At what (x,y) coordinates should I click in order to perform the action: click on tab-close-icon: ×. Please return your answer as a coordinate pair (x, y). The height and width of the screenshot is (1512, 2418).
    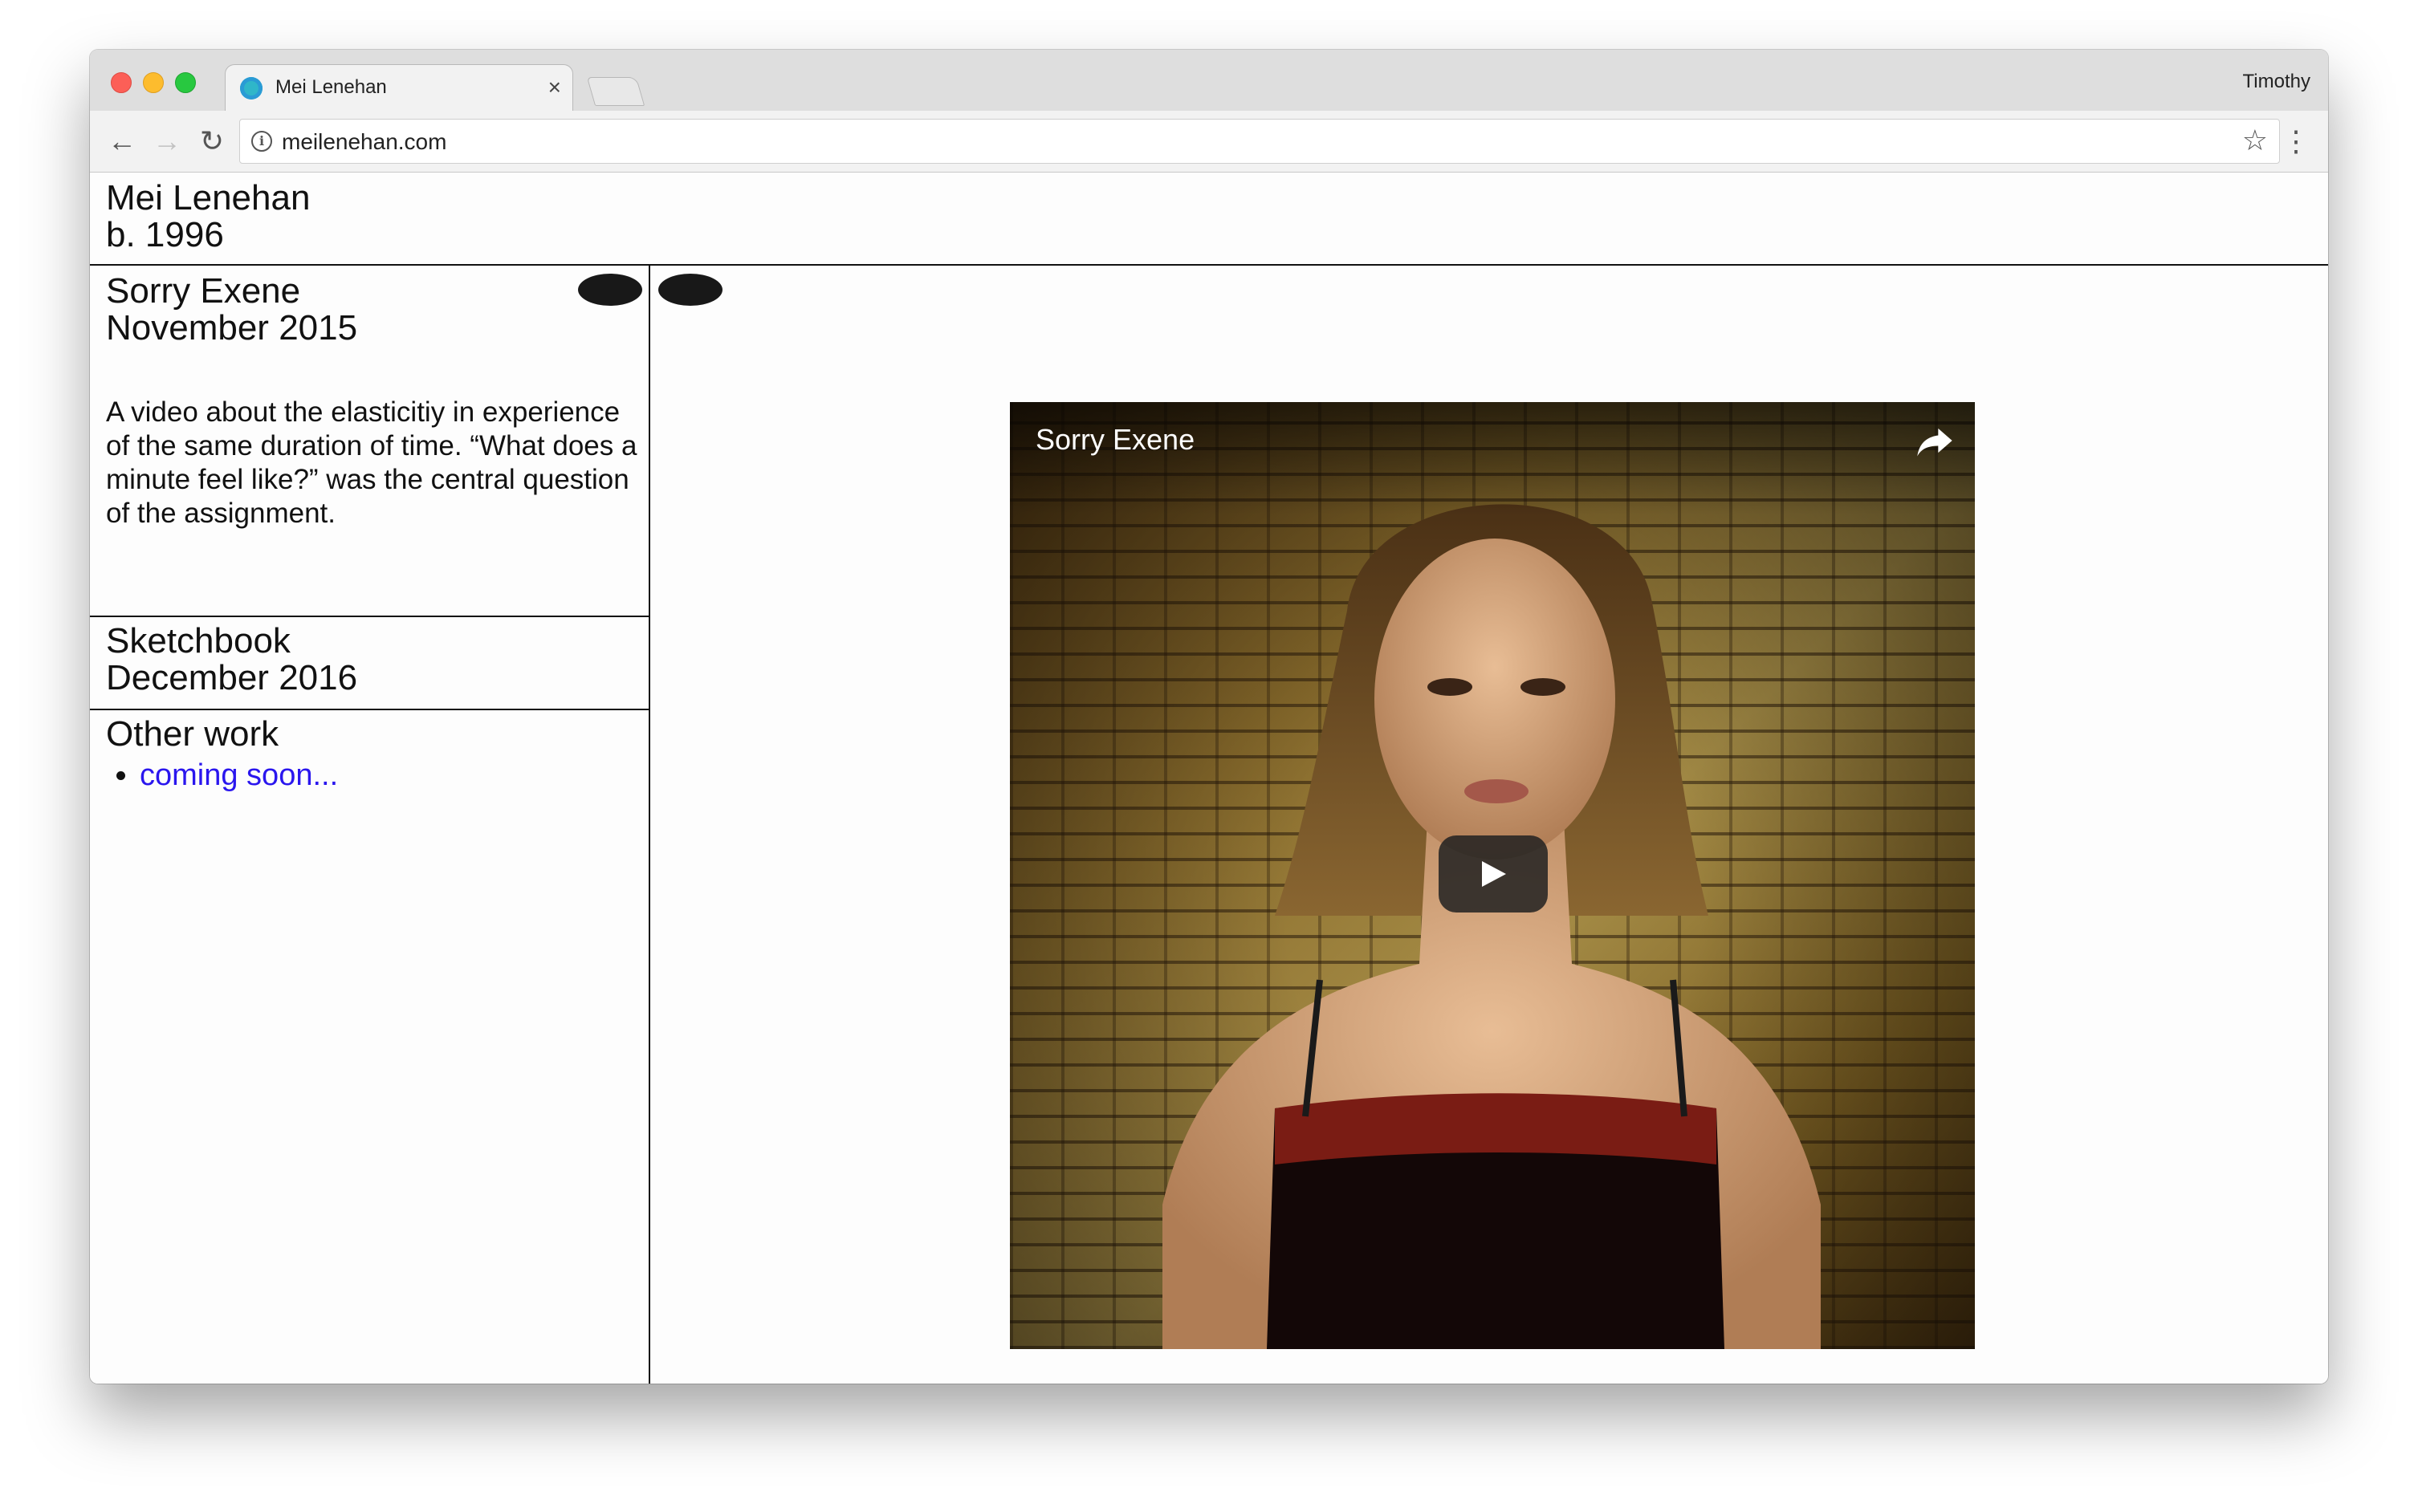
    Looking at the image, I should click on (554, 88).